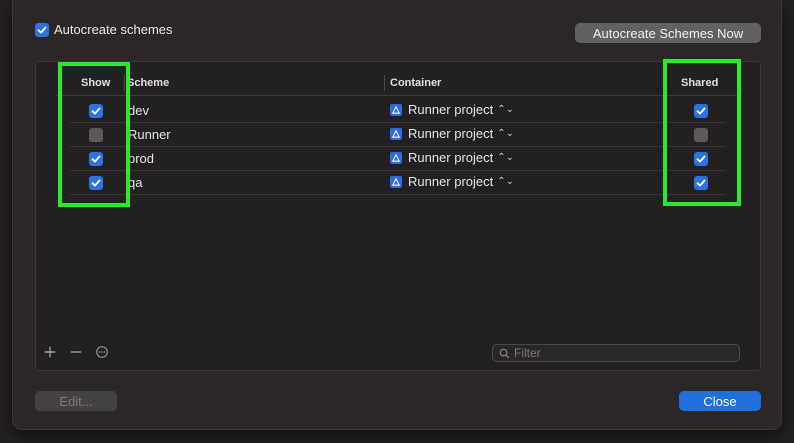 This screenshot has height=443, width=794. What do you see at coordinates (113, 29) in the screenshot?
I see `autocreate-schemes-label: Autocreate schemes` at bounding box center [113, 29].